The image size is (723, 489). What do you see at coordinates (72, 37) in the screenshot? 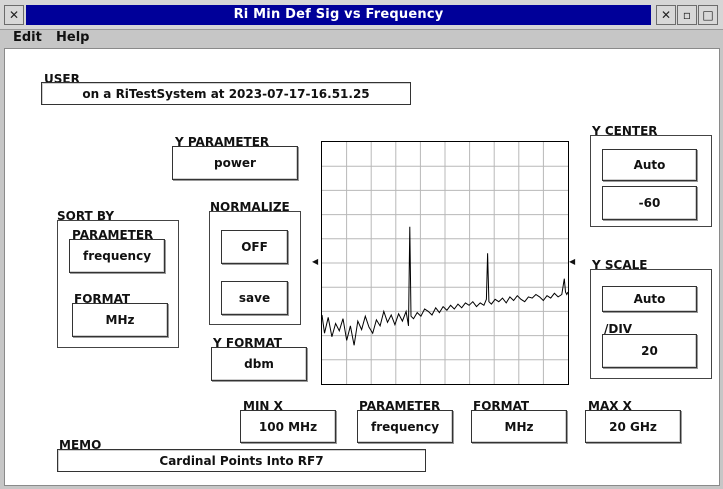
I see `menu-help: Help` at bounding box center [72, 37].